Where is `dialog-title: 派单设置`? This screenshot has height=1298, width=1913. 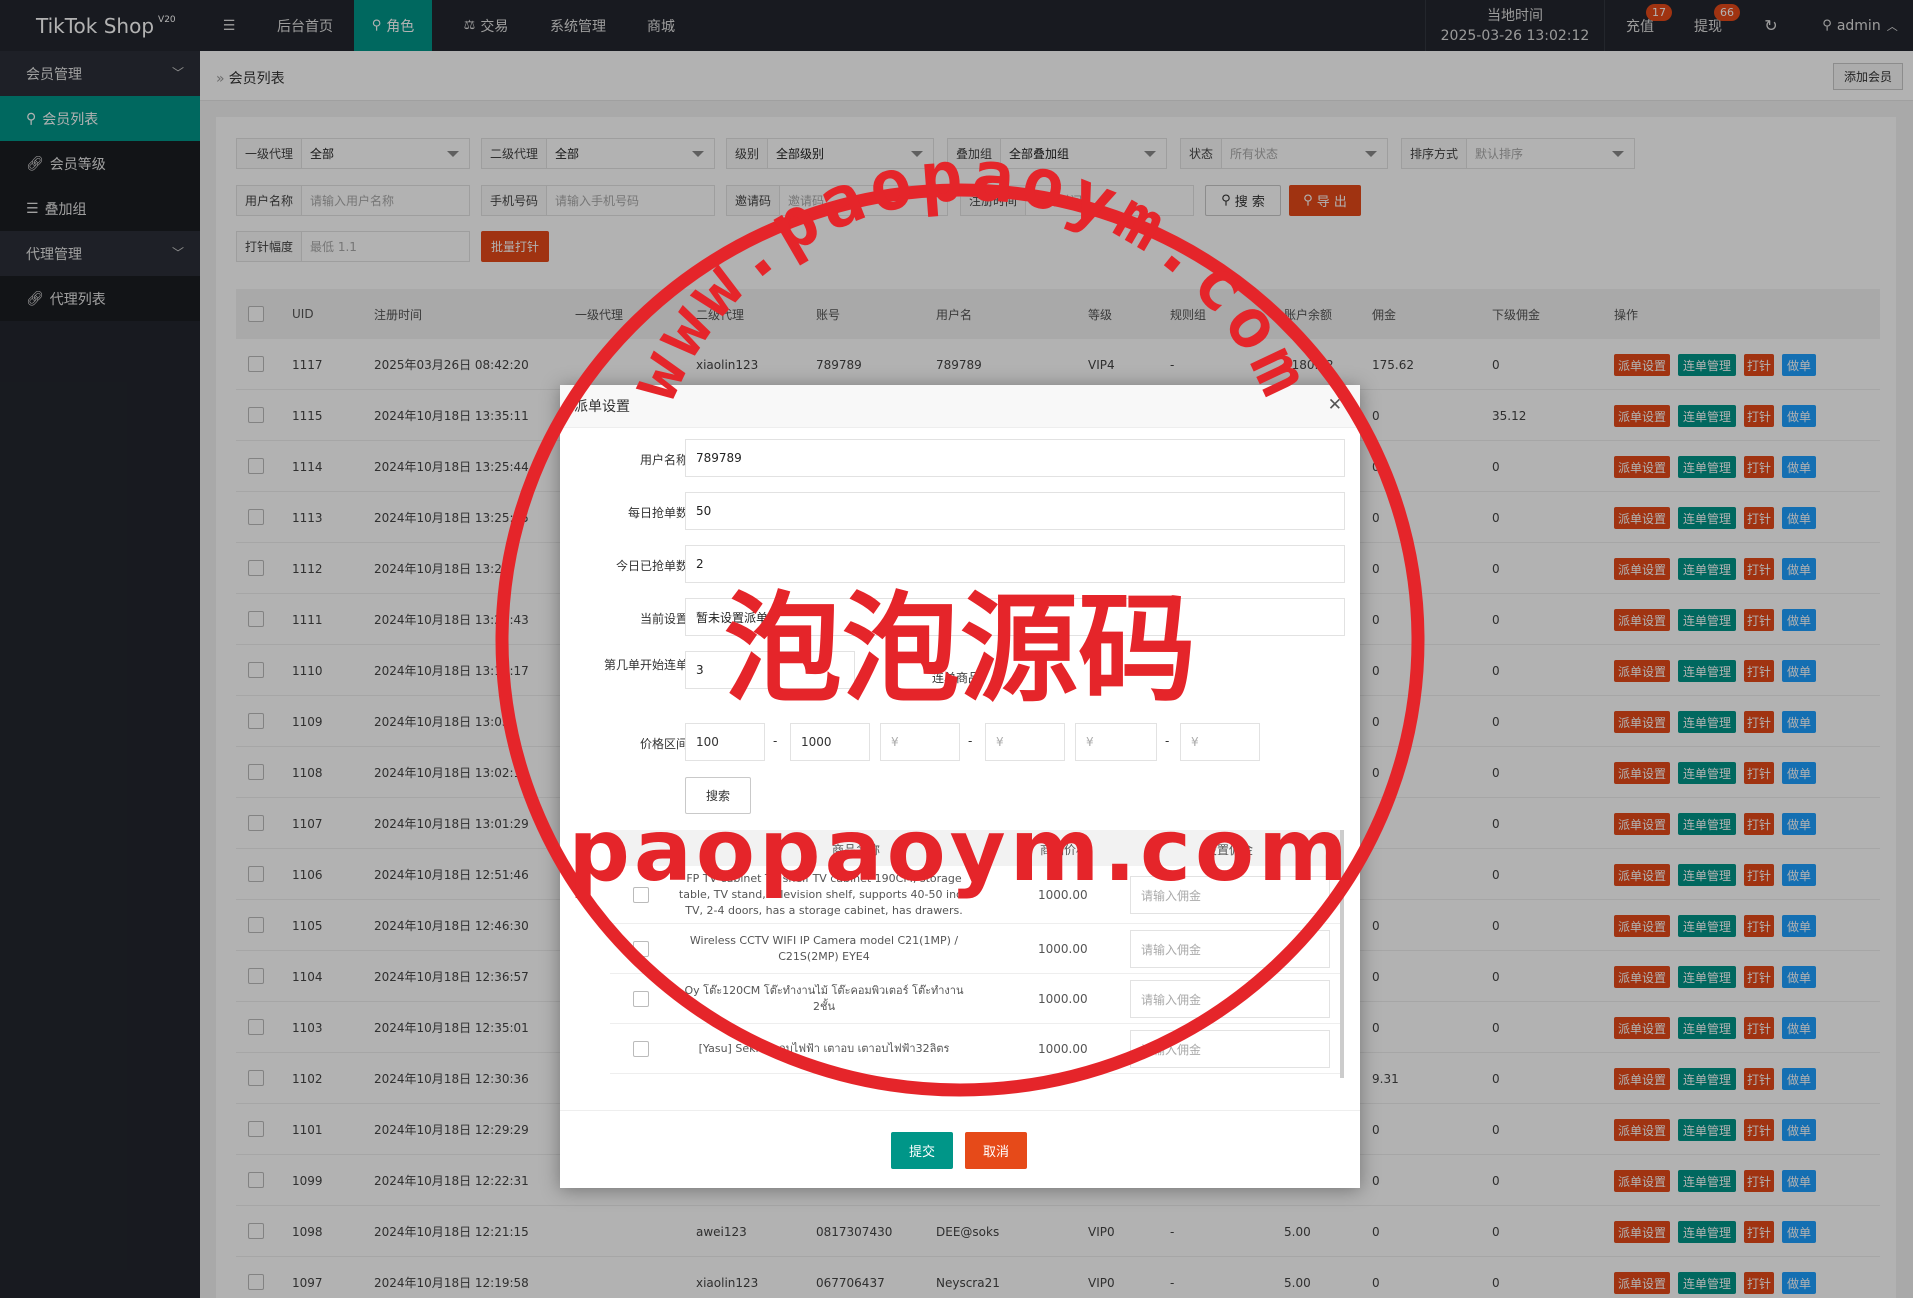
dialog-title: 派单设置 is located at coordinates (960, 406).